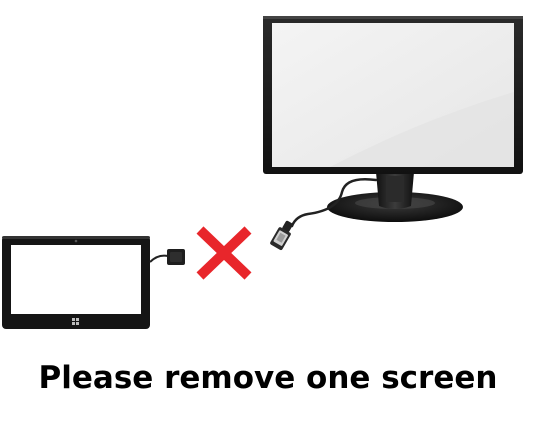 The image size is (536, 432). I want to click on tablet-camera, so click(76, 241).